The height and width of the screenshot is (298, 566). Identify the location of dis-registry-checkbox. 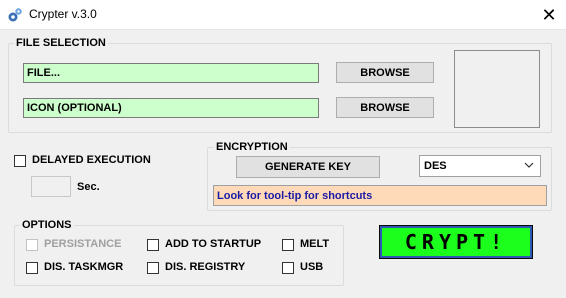
(153, 268).